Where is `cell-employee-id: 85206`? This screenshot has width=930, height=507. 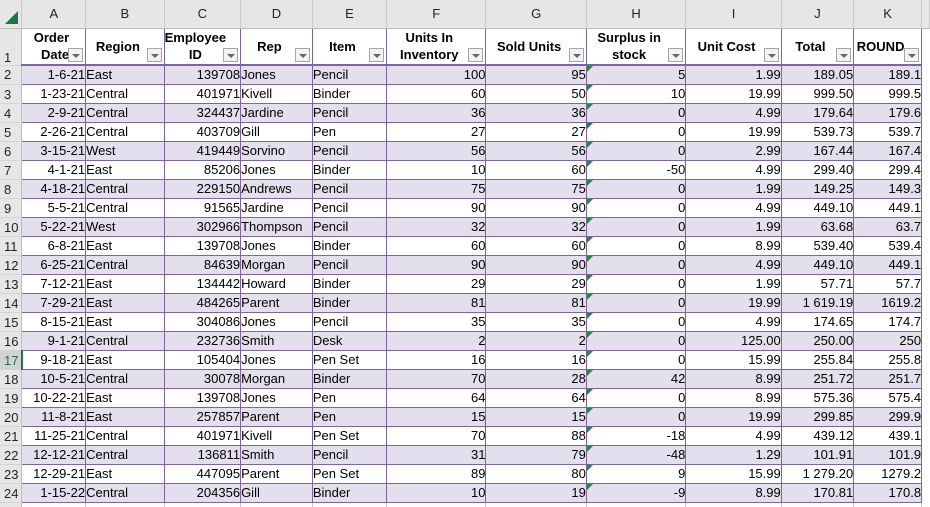
cell-employee-id: 85206 is located at coordinates (202, 170).